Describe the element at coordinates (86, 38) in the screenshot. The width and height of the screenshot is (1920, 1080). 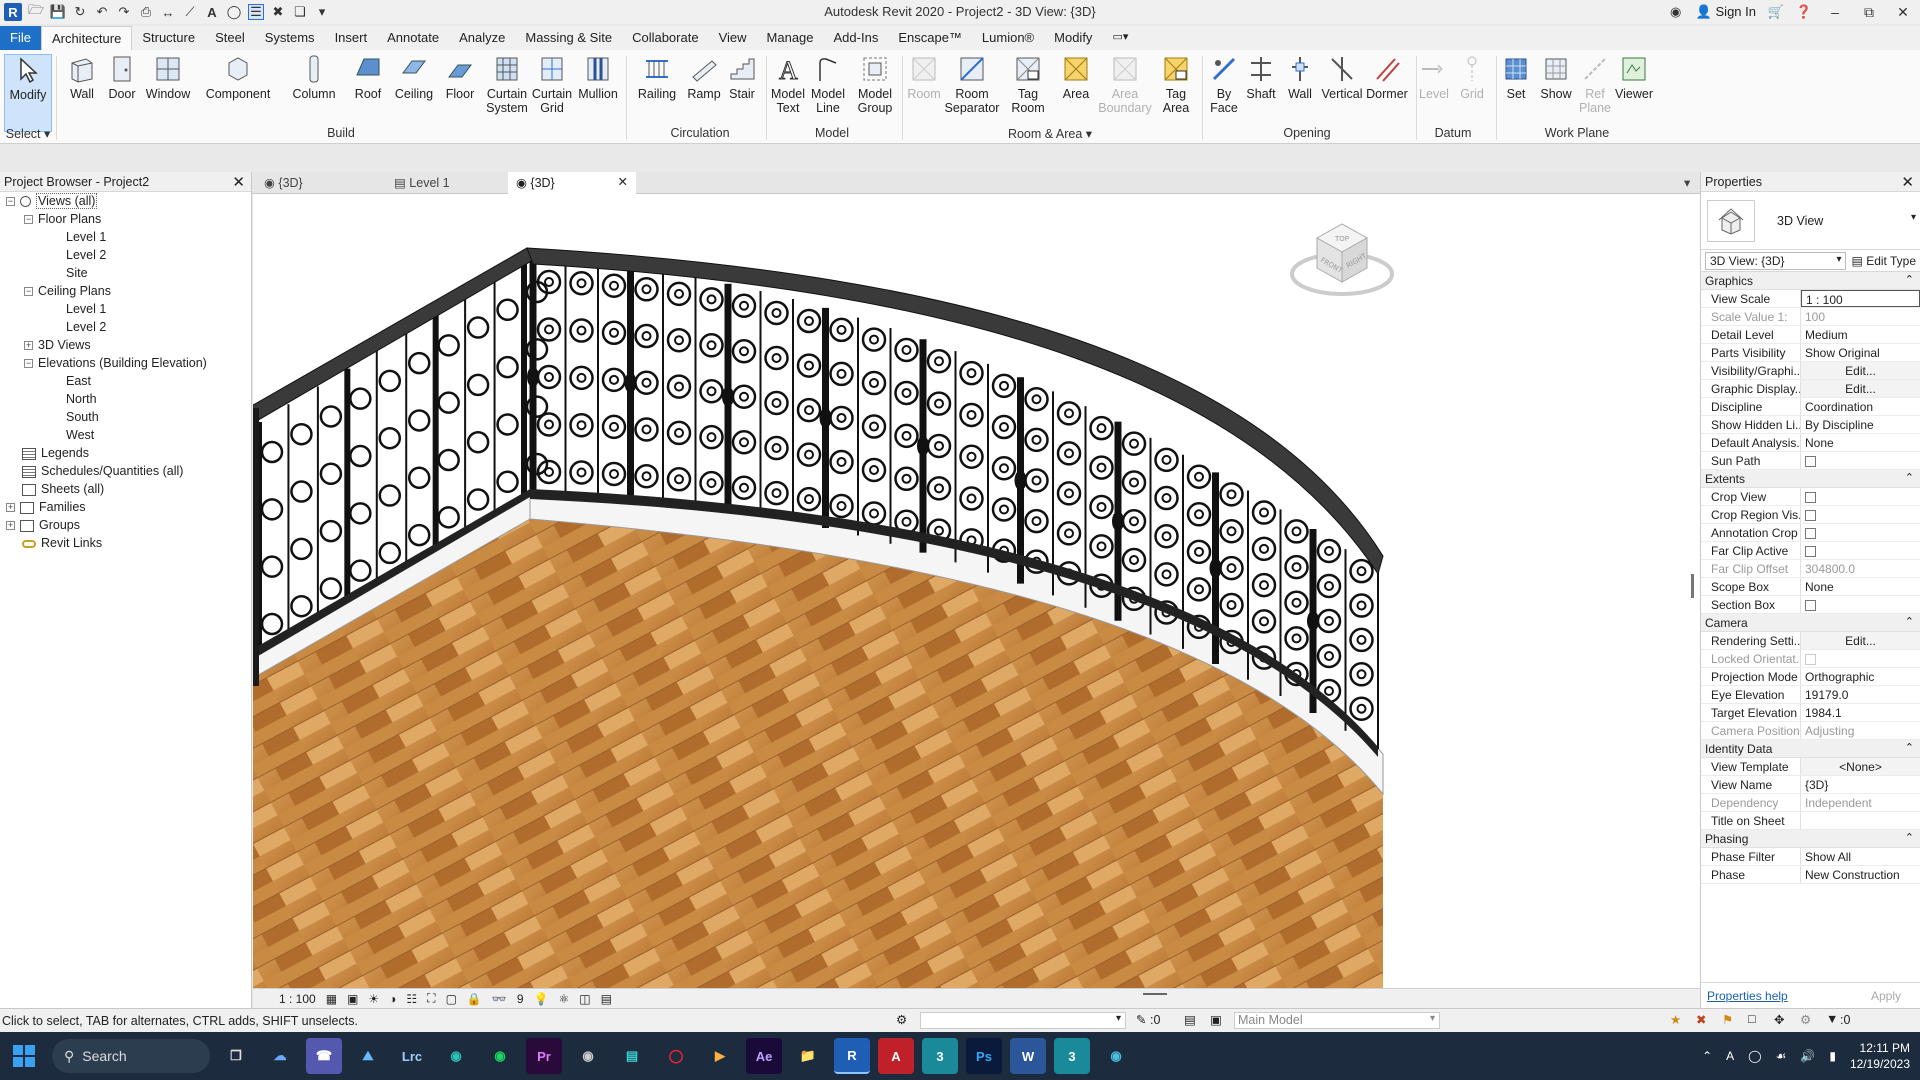
I see `tab-architecture: Architecture` at that location.